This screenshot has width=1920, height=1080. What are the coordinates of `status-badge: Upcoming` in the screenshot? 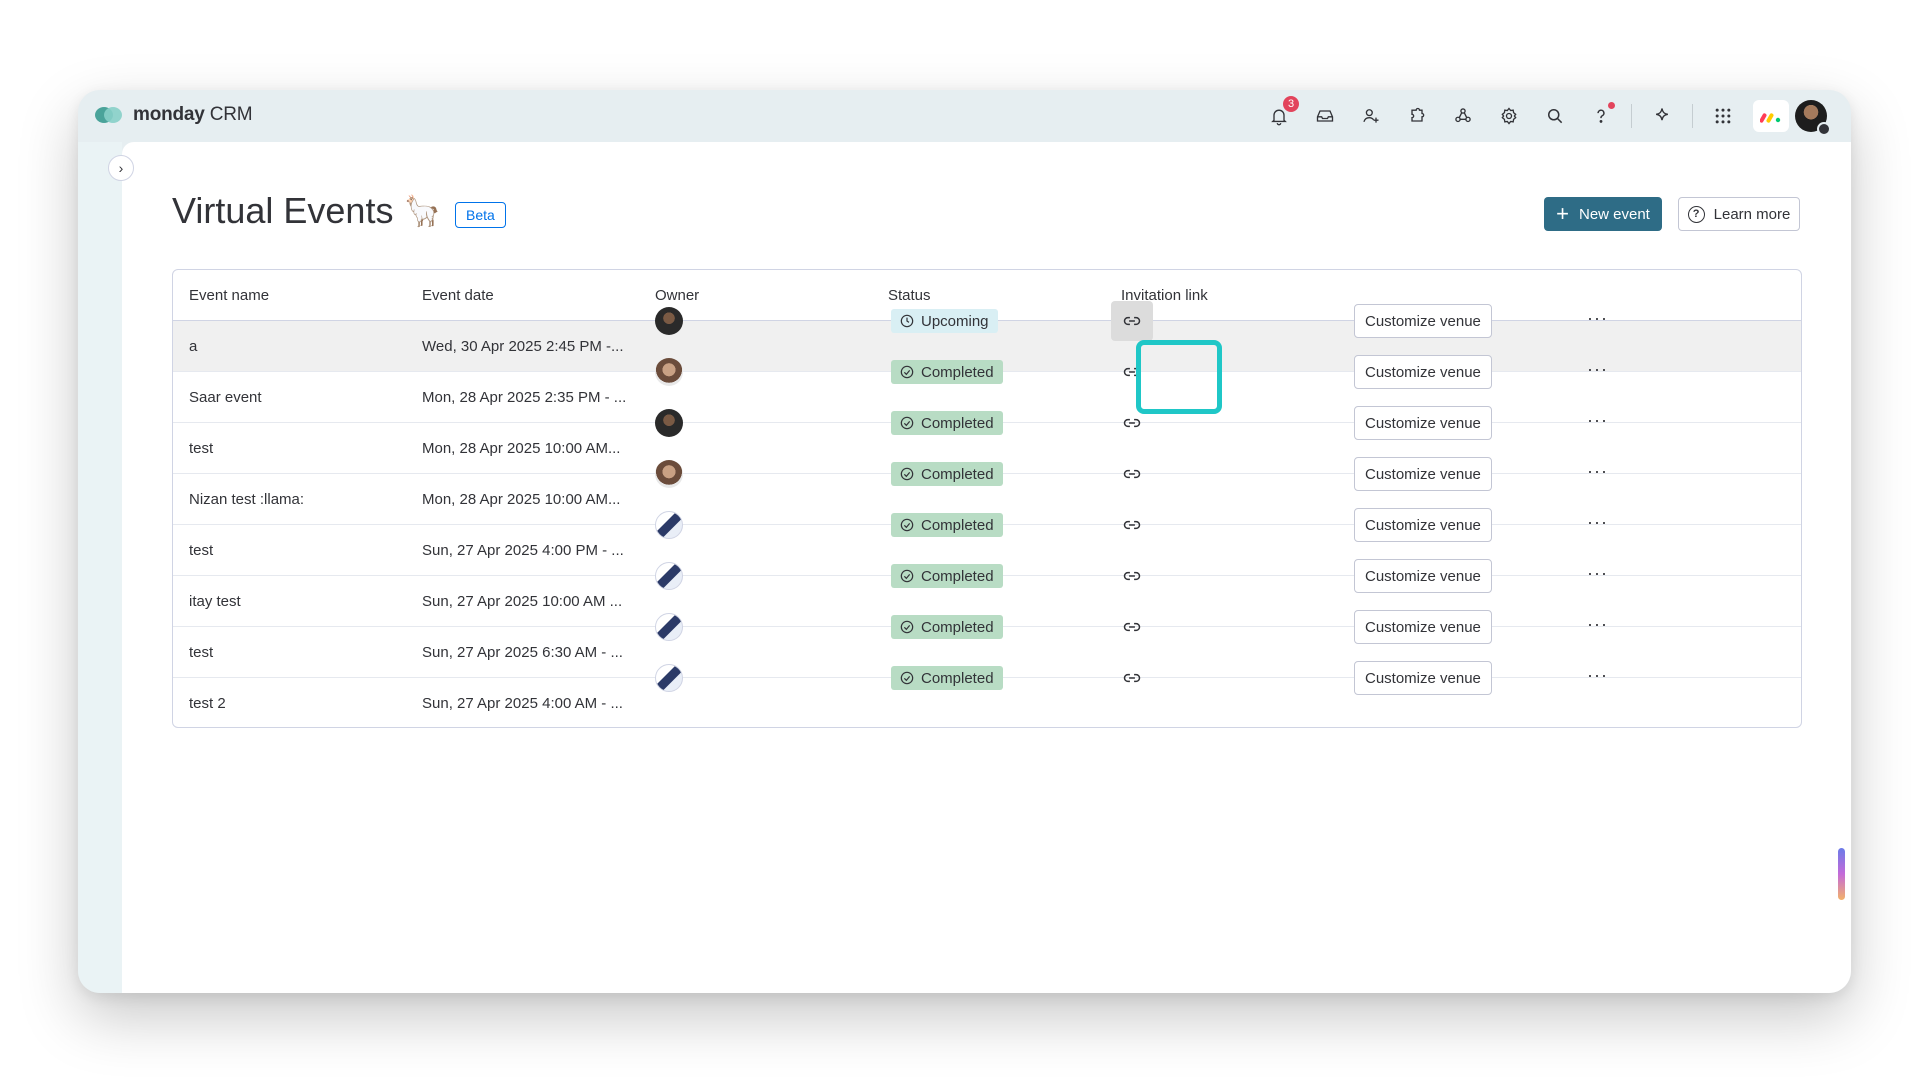 It's located at (944, 321).